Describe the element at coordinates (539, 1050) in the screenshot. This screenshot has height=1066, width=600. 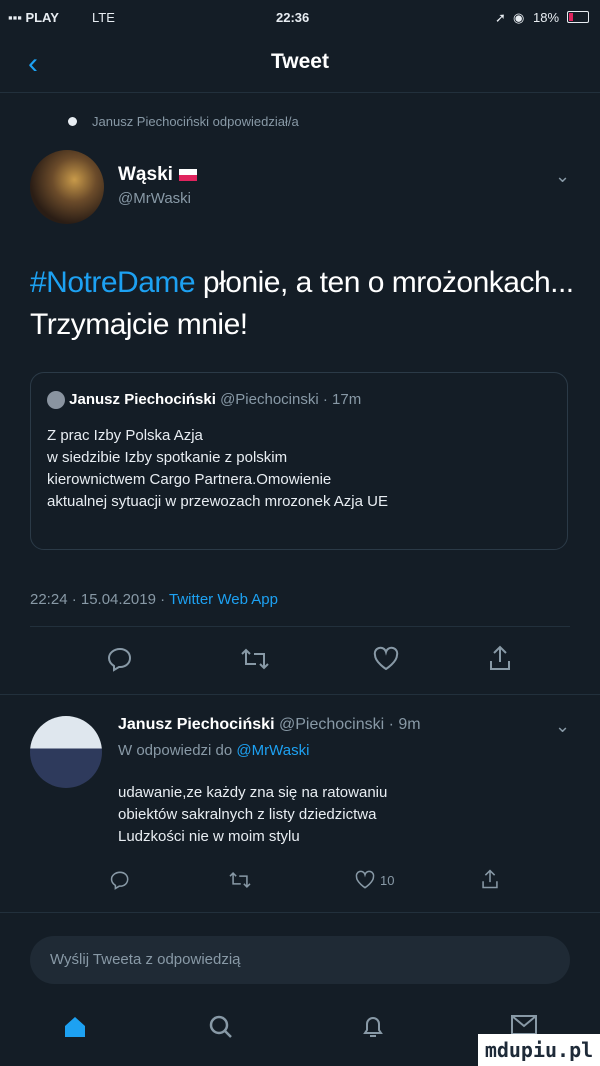
I see `watermark: mdupiu.pl` at that location.